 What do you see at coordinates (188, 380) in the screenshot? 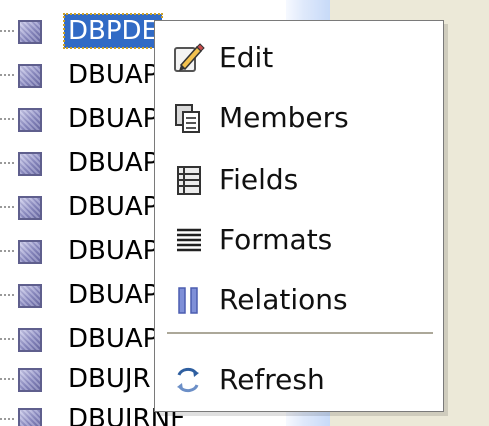
I see `refresh-icon` at bounding box center [188, 380].